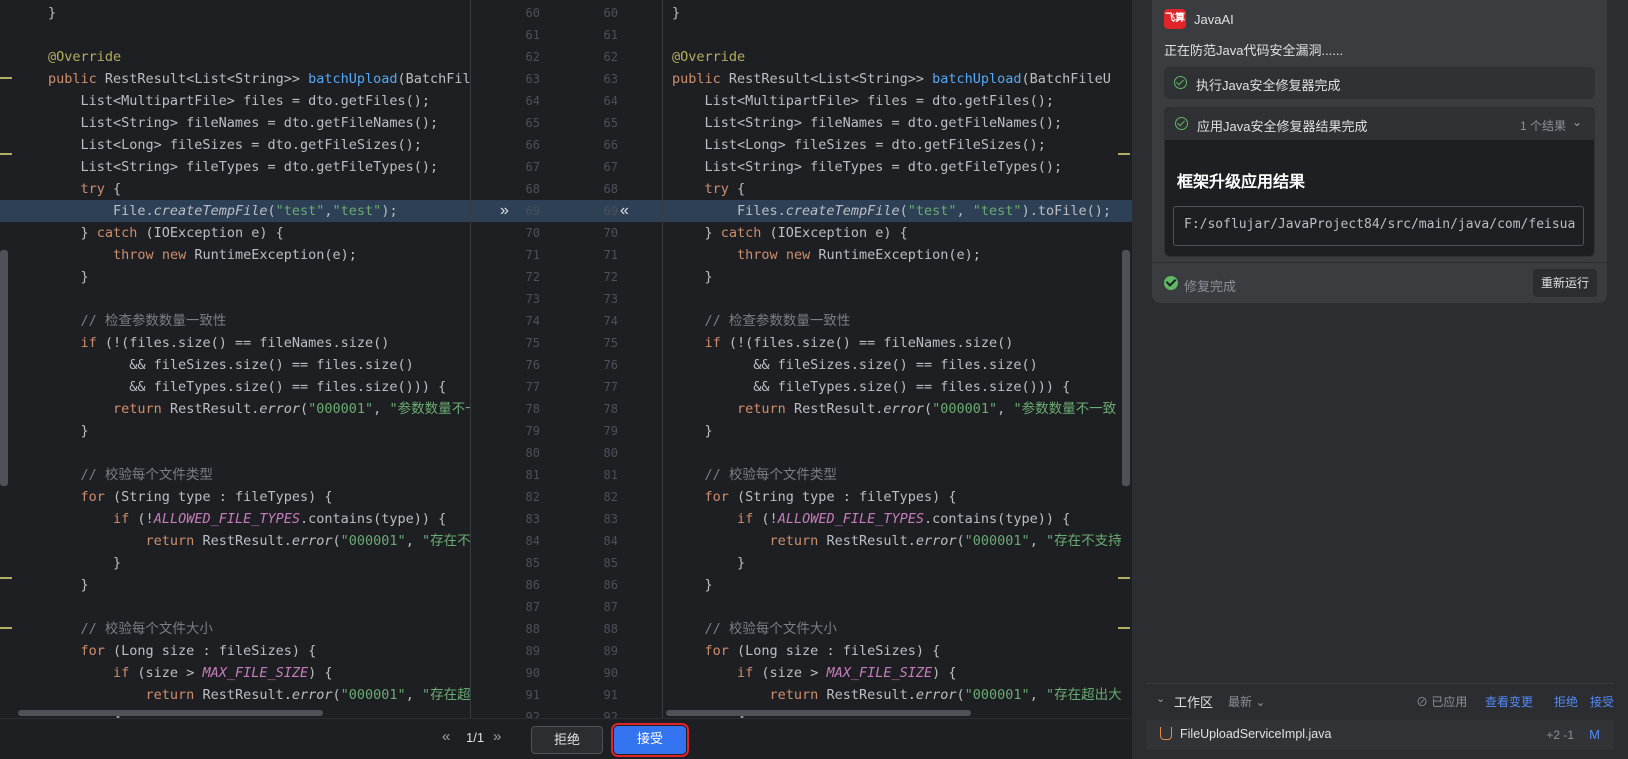 Image resolution: width=1628 pixels, height=759 pixels. I want to click on left-code-line: && fileSizes.size() == files.size(), so click(231, 365).